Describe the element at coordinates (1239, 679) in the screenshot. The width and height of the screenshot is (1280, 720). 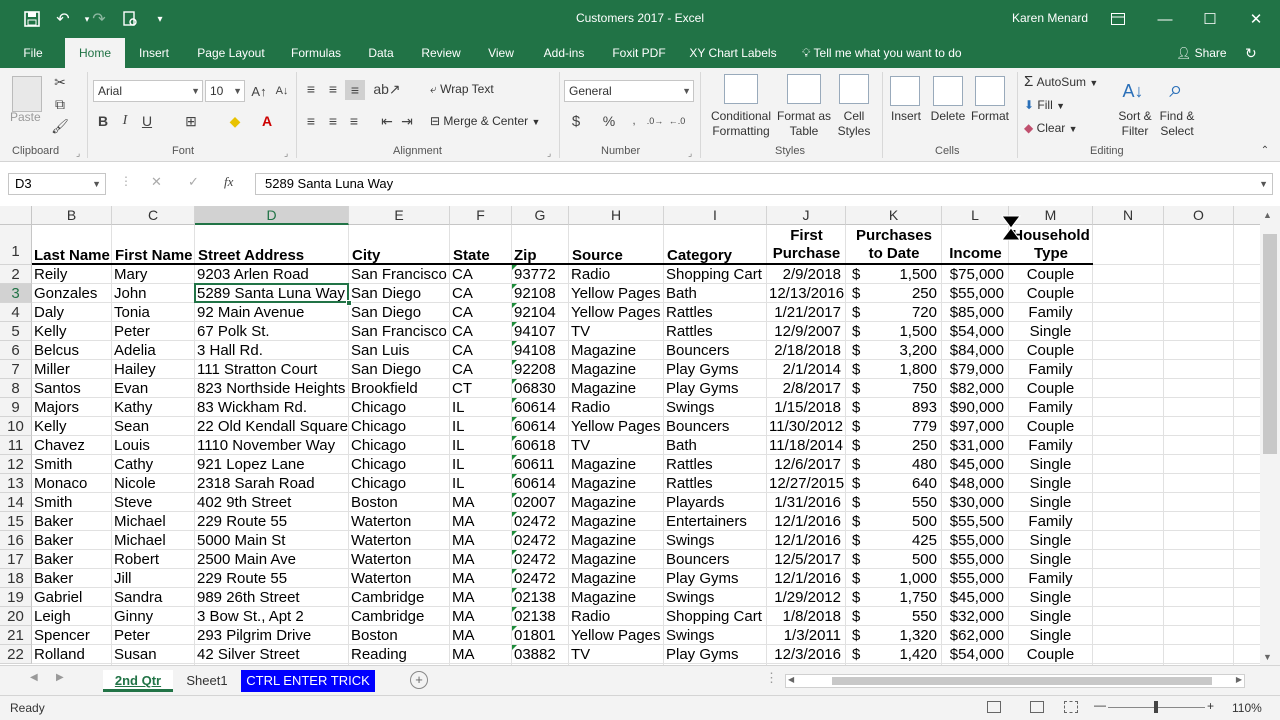
I see `scroll-right-icon: ▶` at that location.